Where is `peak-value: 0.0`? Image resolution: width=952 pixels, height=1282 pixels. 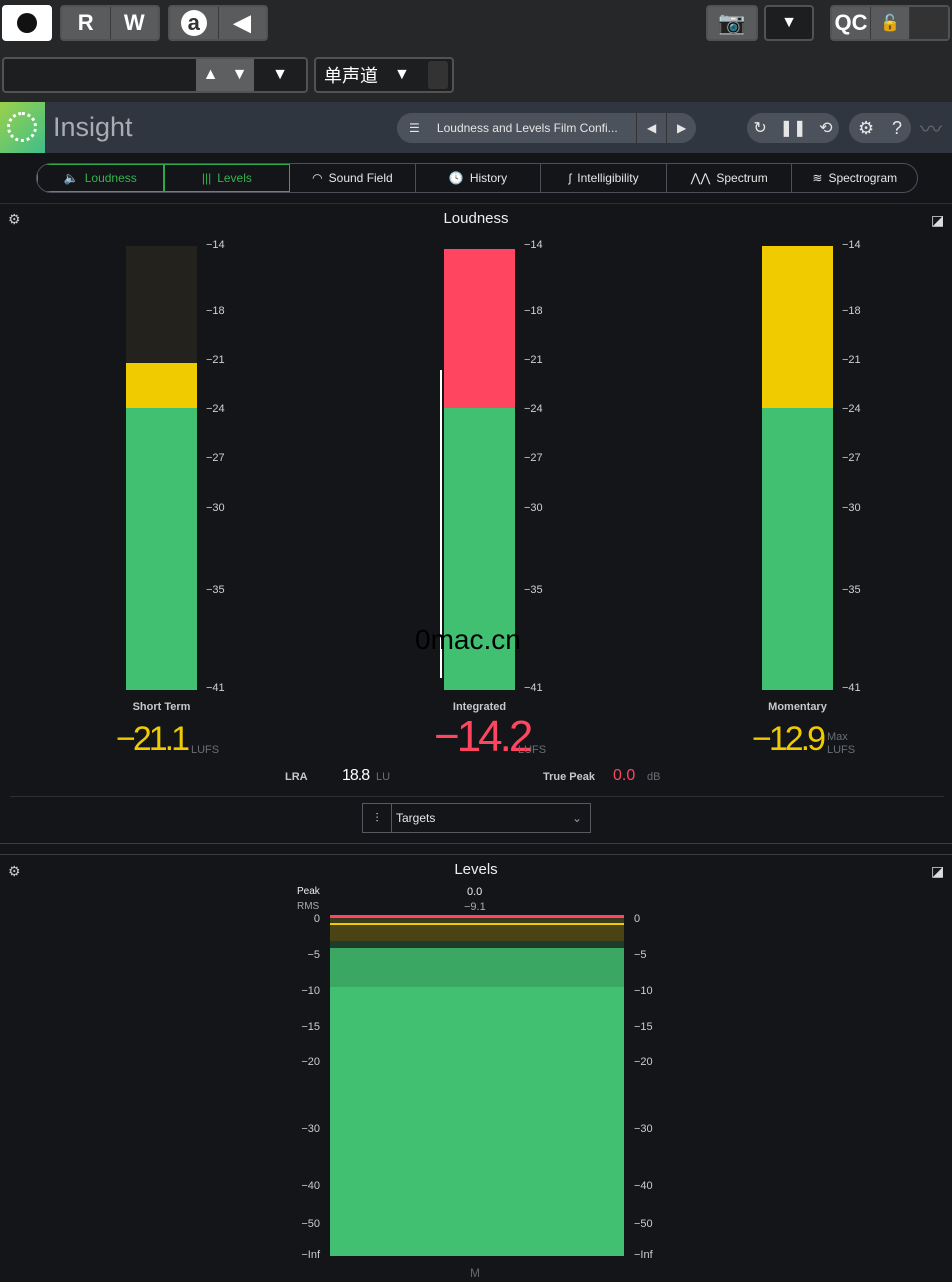
peak-value: 0.0 is located at coordinates (475, 892).